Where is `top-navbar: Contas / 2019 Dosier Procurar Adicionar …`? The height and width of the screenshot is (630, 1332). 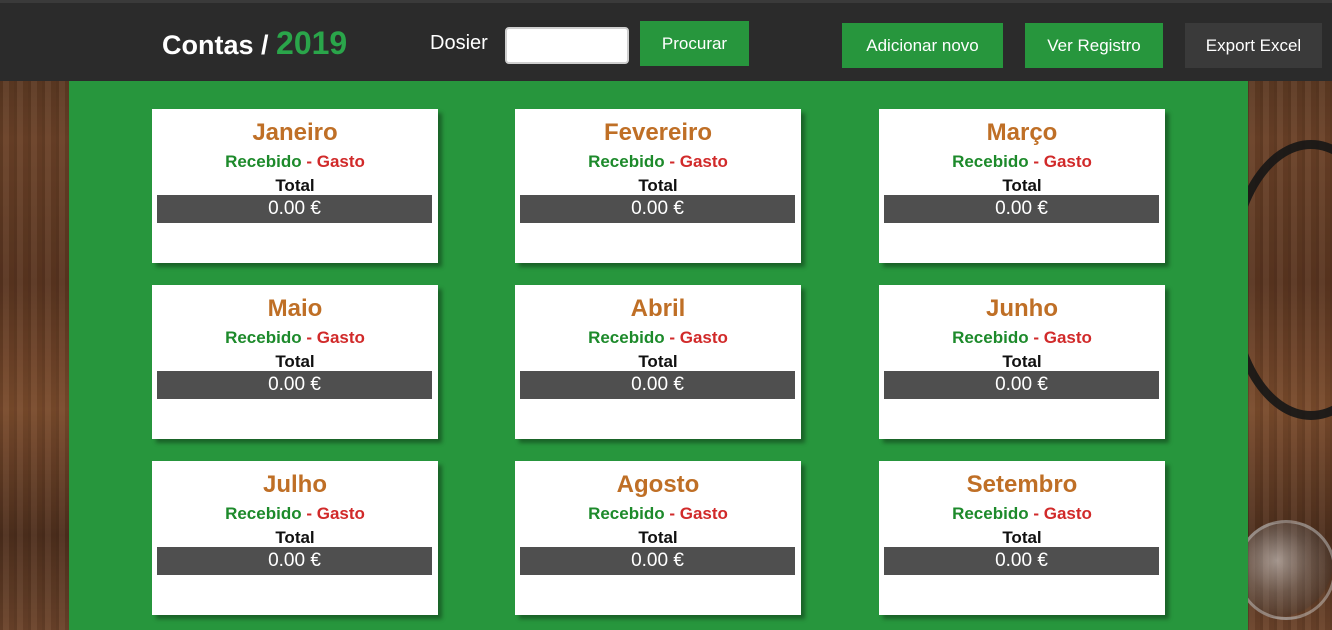 top-navbar: Contas / 2019 Dosier Procurar Adicionar … is located at coordinates (666, 40).